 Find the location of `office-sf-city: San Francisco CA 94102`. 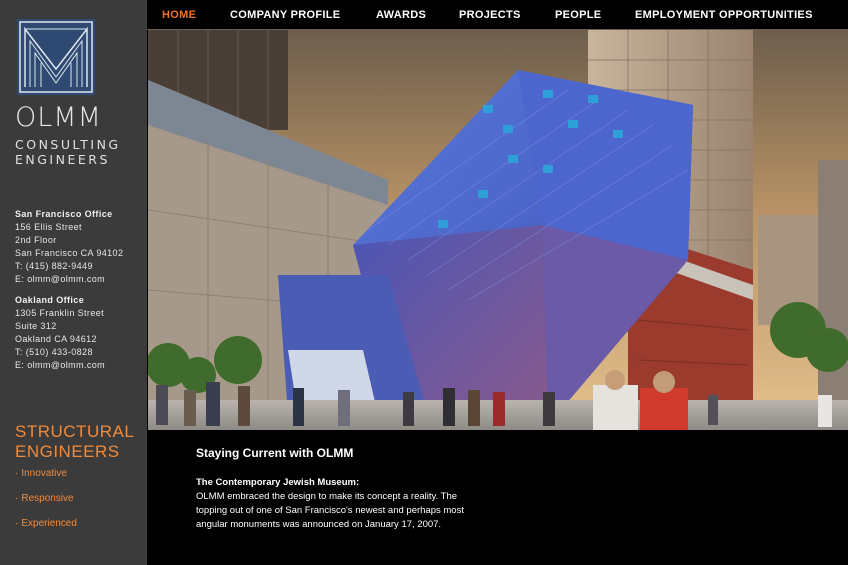

office-sf-city: San Francisco CA 94102 is located at coordinates (69, 253).